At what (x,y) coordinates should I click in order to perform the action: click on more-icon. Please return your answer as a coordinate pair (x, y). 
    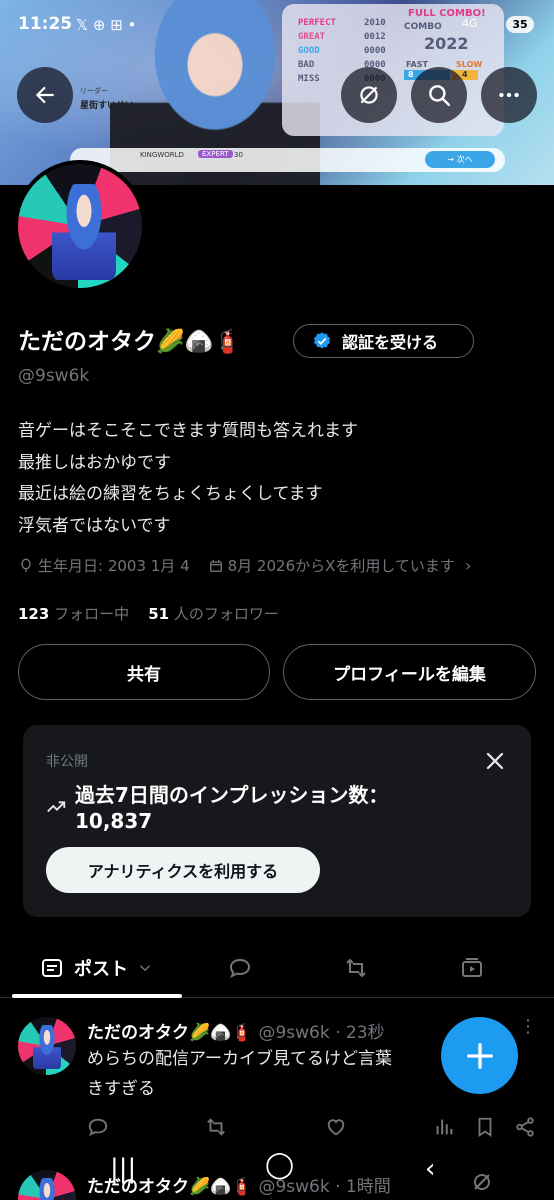
    Looking at the image, I should click on (509, 95).